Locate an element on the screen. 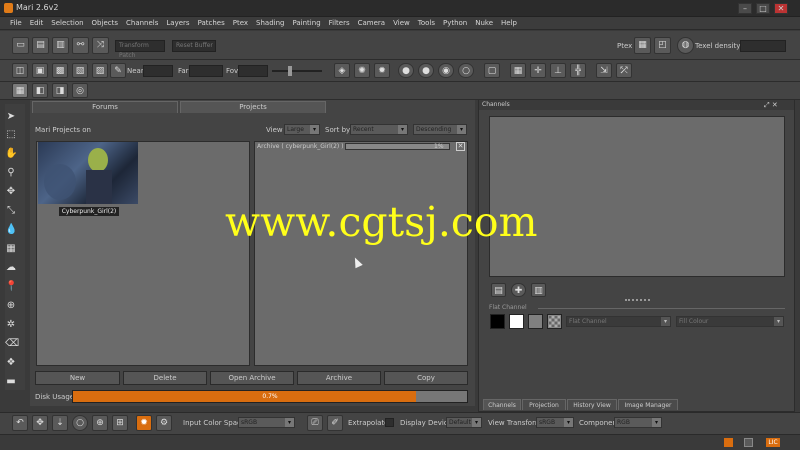 The height and width of the screenshot is (450, 800). grey-swatch is located at coordinates (535, 321).